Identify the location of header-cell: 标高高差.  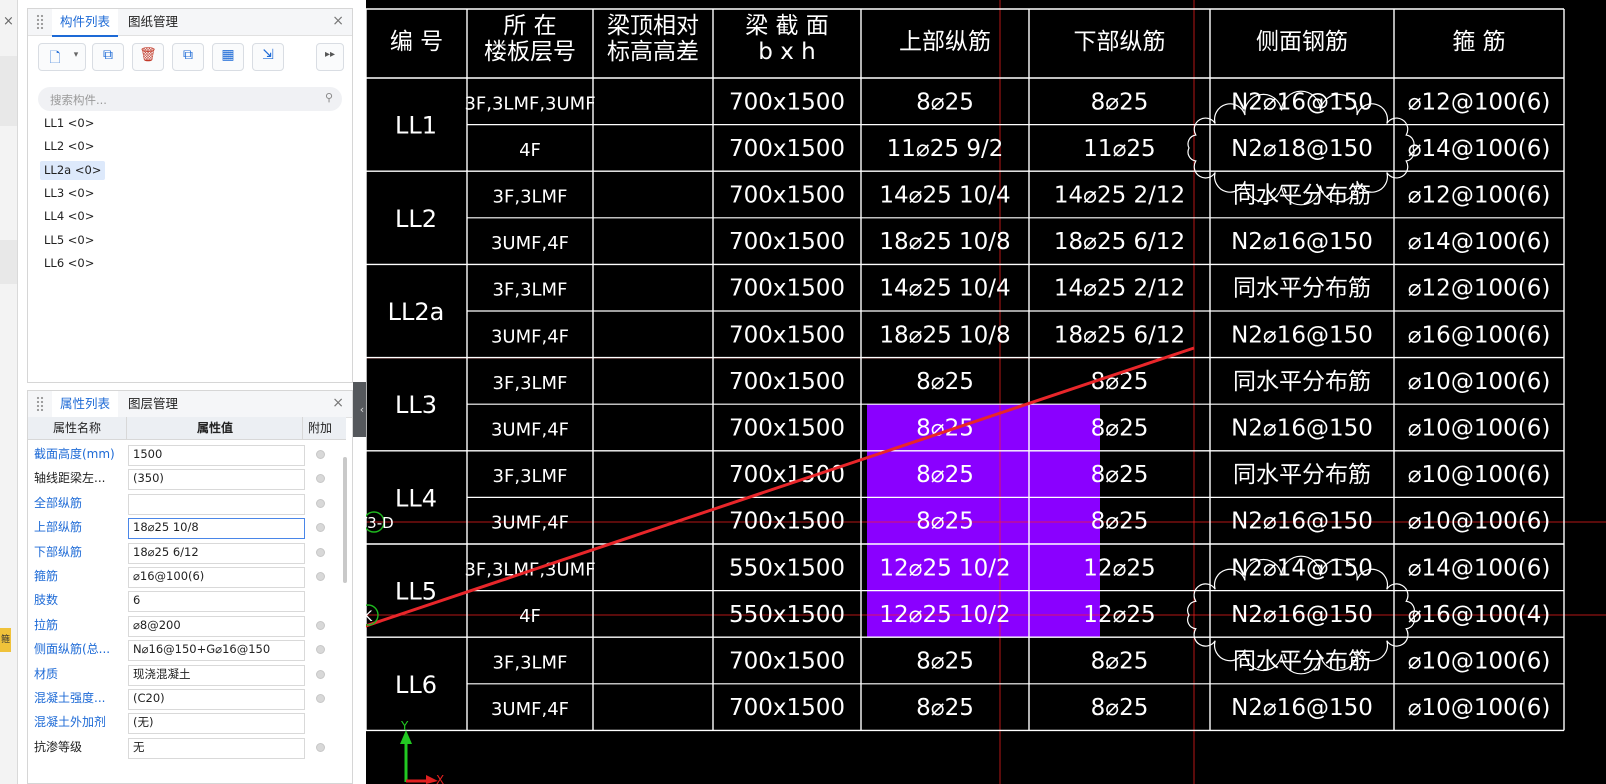
(653, 52).